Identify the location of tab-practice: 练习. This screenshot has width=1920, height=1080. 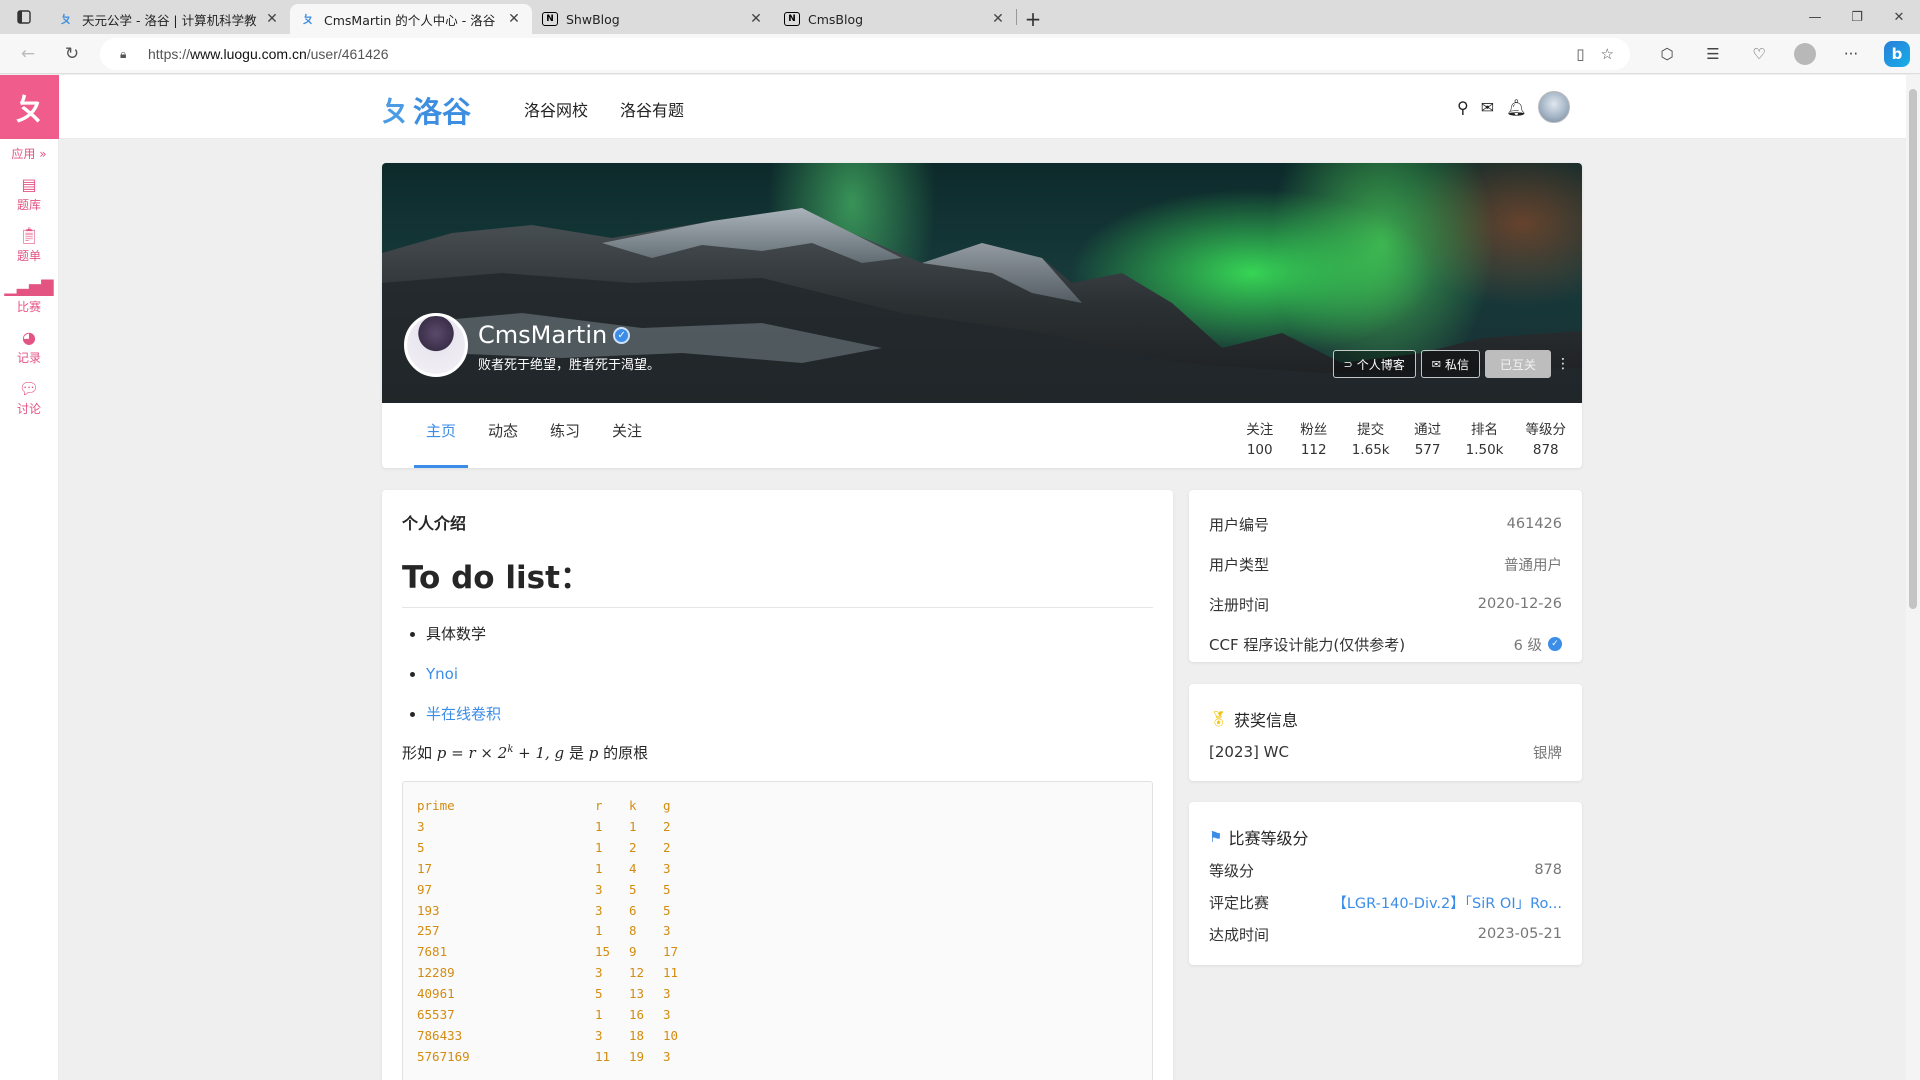
(565, 442).